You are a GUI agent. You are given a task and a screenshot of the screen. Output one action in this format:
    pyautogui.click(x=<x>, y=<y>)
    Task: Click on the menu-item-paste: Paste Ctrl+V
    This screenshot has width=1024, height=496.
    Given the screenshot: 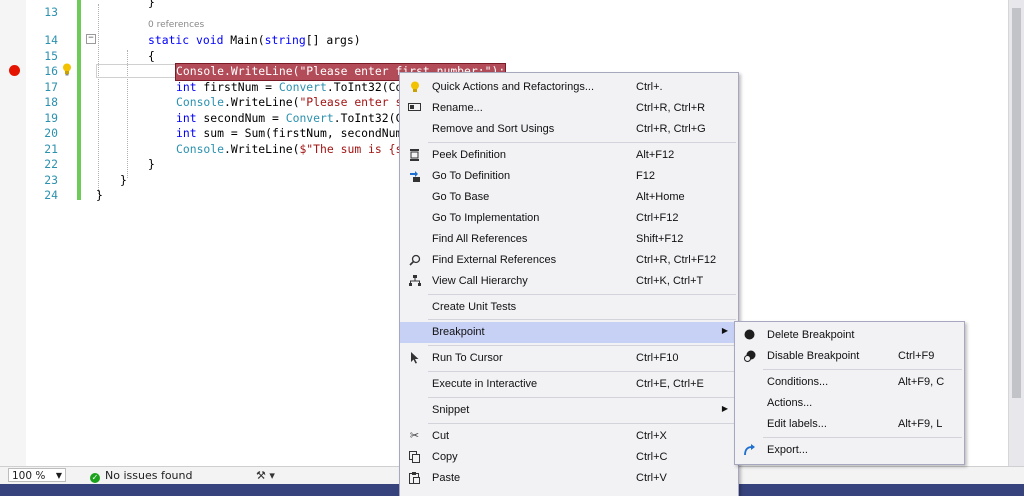 What is the action you would take?
    pyautogui.click(x=569, y=478)
    